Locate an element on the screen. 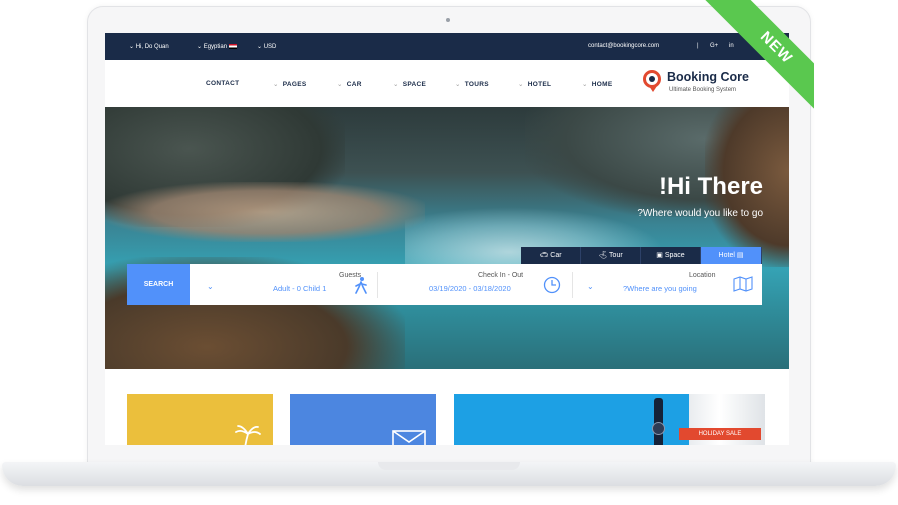 The width and height of the screenshot is (898, 505). person-walking-icon is located at coordinates (361, 285).